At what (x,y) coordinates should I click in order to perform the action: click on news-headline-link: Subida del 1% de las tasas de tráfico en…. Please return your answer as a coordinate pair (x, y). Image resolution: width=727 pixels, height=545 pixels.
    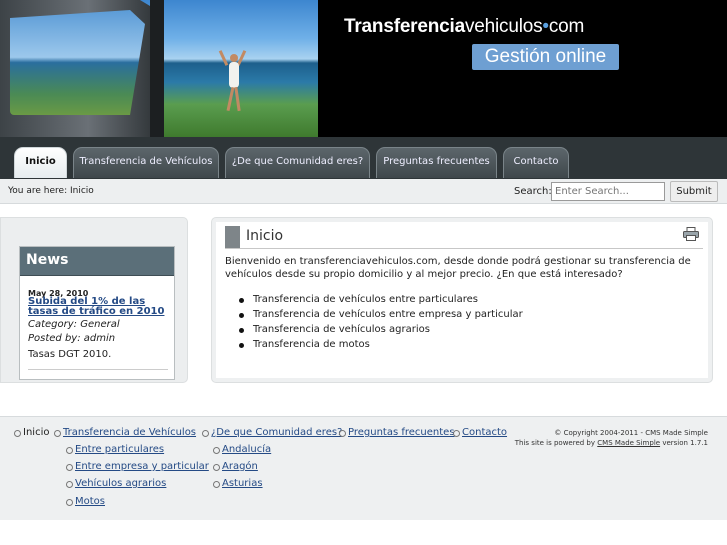
    Looking at the image, I should click on (98, 307).